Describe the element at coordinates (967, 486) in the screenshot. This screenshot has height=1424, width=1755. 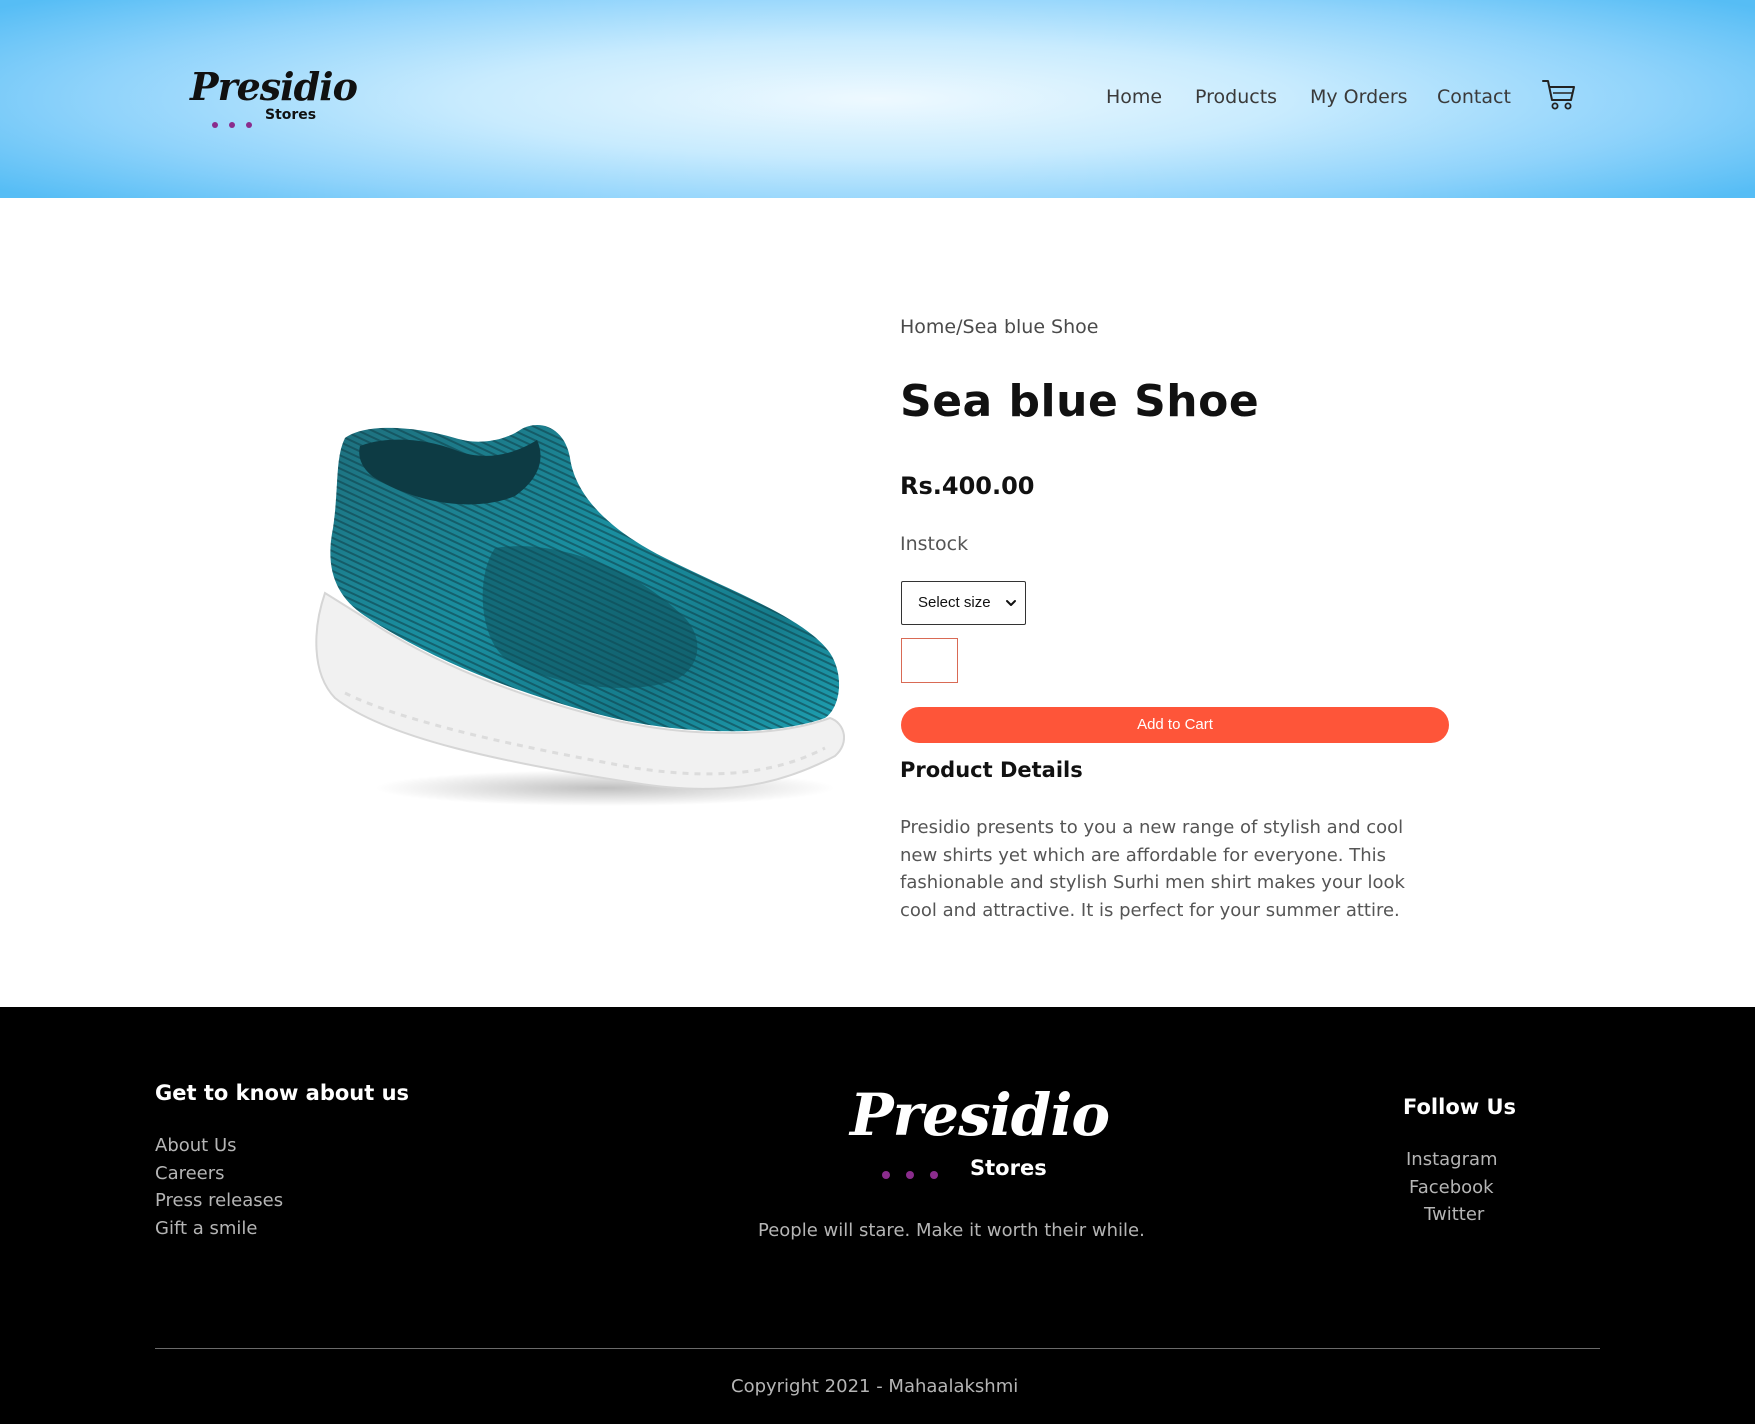
I see `product-price: Rs.400.00` at that location.